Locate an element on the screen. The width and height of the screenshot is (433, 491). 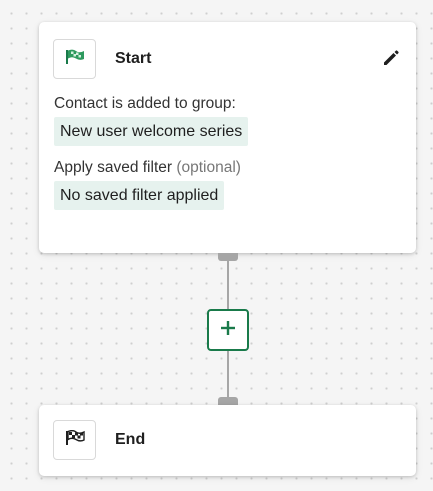
flag-icon is located at coordinates (75, 59).